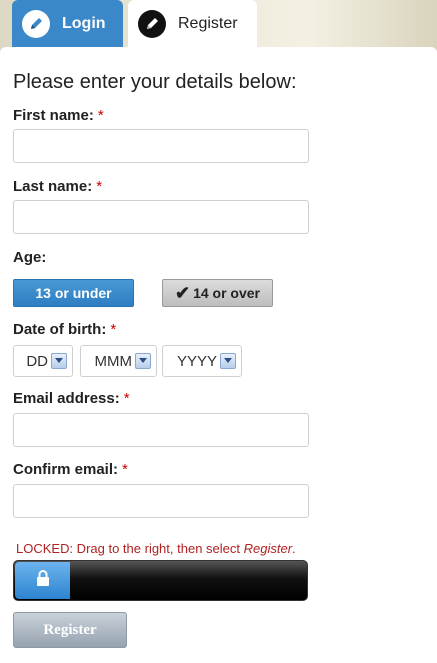 This screenshot has width=437, height=663. Describe the element at coordinates (84, 23) in the screenshot. I see `tab-login-label: Login` at that location.